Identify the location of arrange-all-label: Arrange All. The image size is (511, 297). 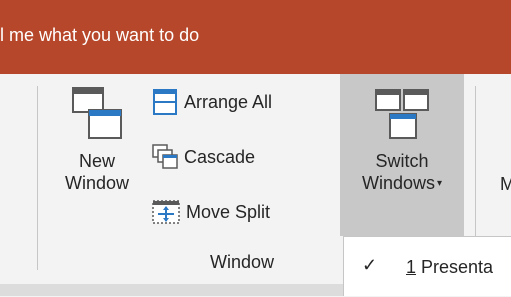
(228, 101).